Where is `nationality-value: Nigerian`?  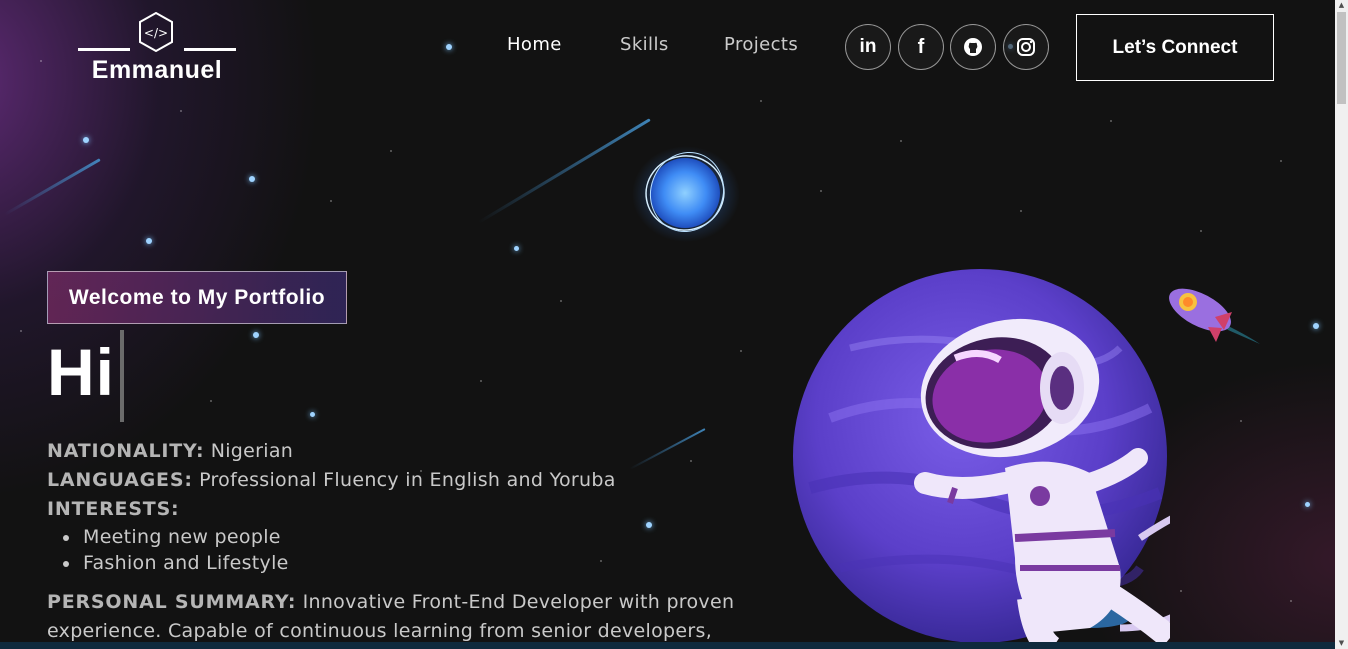
nationality-value: Nigerian is located at coordinates (252, 451).